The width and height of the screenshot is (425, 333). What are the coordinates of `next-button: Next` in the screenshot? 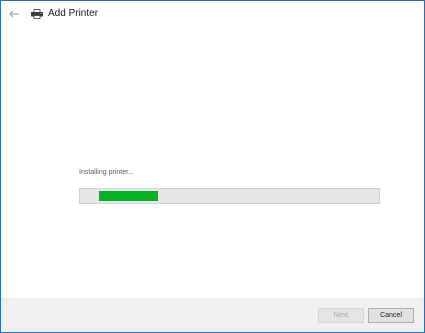 It's located at (341, 315).